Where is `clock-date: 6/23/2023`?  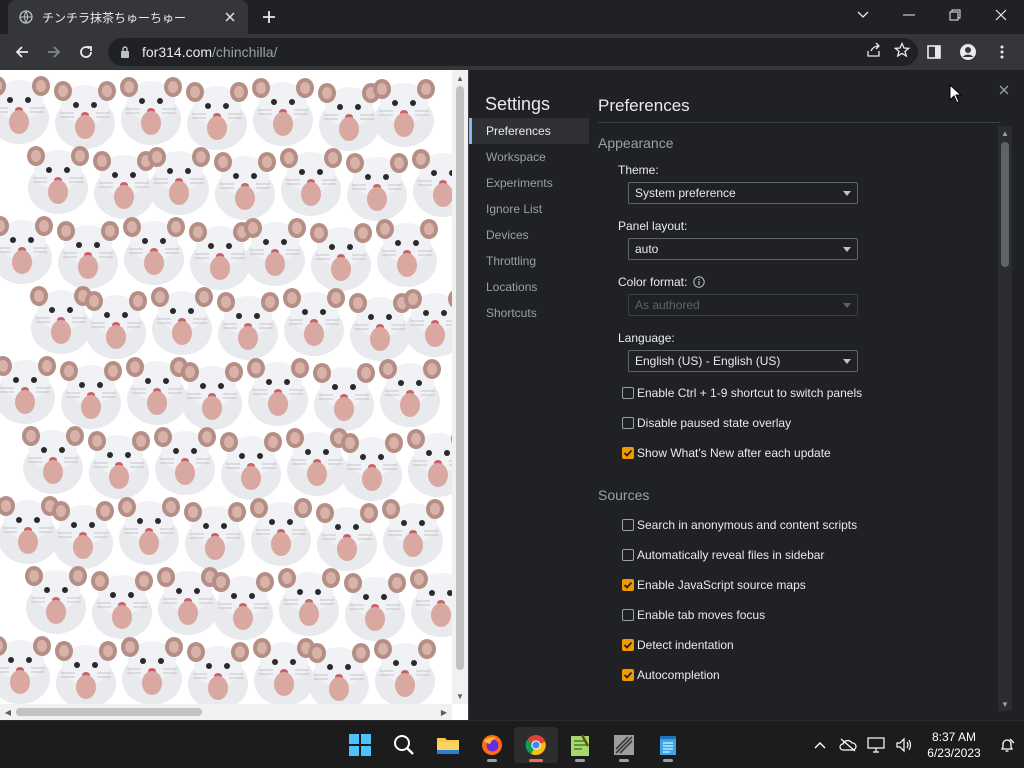
clock-date: 6/23/2023 is located at coordinates (954, 753).